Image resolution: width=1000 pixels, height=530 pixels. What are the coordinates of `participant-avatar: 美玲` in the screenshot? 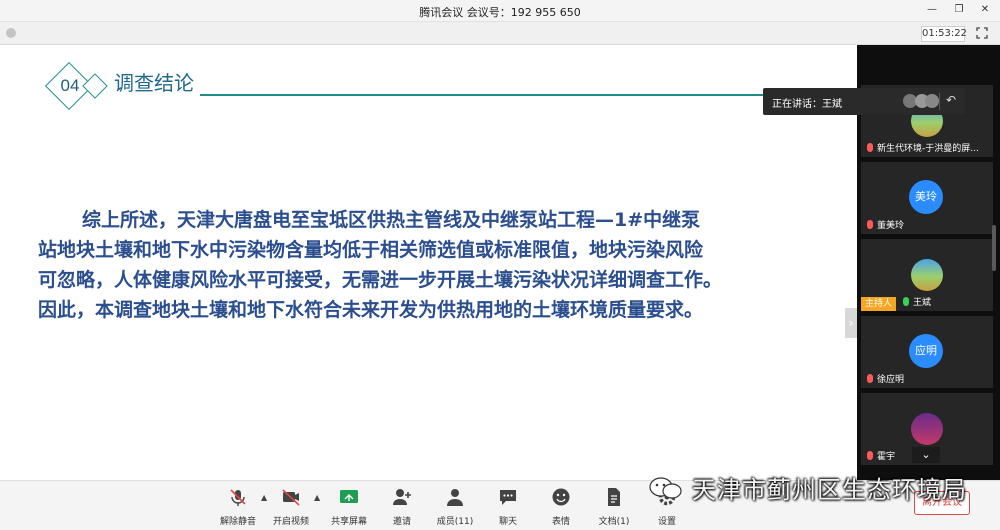 It's located at (926, 197).